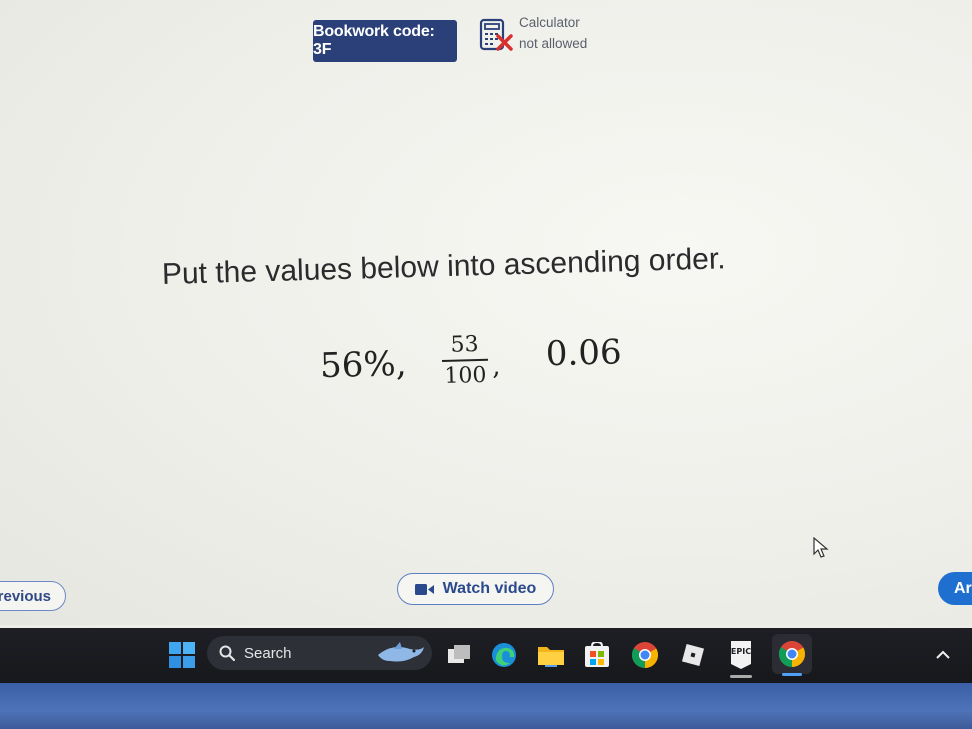 This screenshot has height=729, width=972. I want to click on values-to-order: 56%, 53 100 , 0.06, so click(479, 360).